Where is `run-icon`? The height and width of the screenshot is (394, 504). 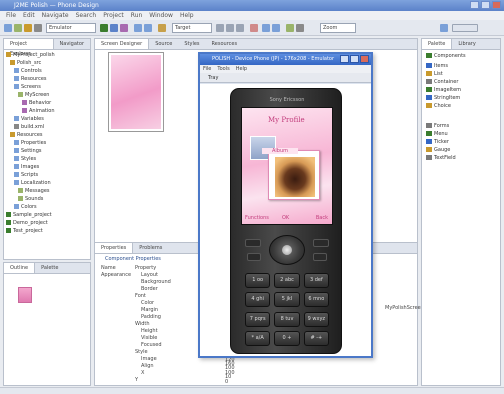
run-icon is located at coordinates (104, 28).